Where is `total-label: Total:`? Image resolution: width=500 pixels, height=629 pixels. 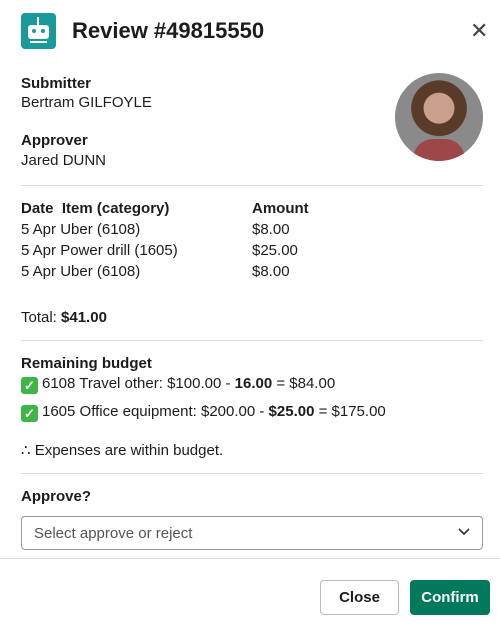
total-label: Total: is located at coordinates (41, 317).